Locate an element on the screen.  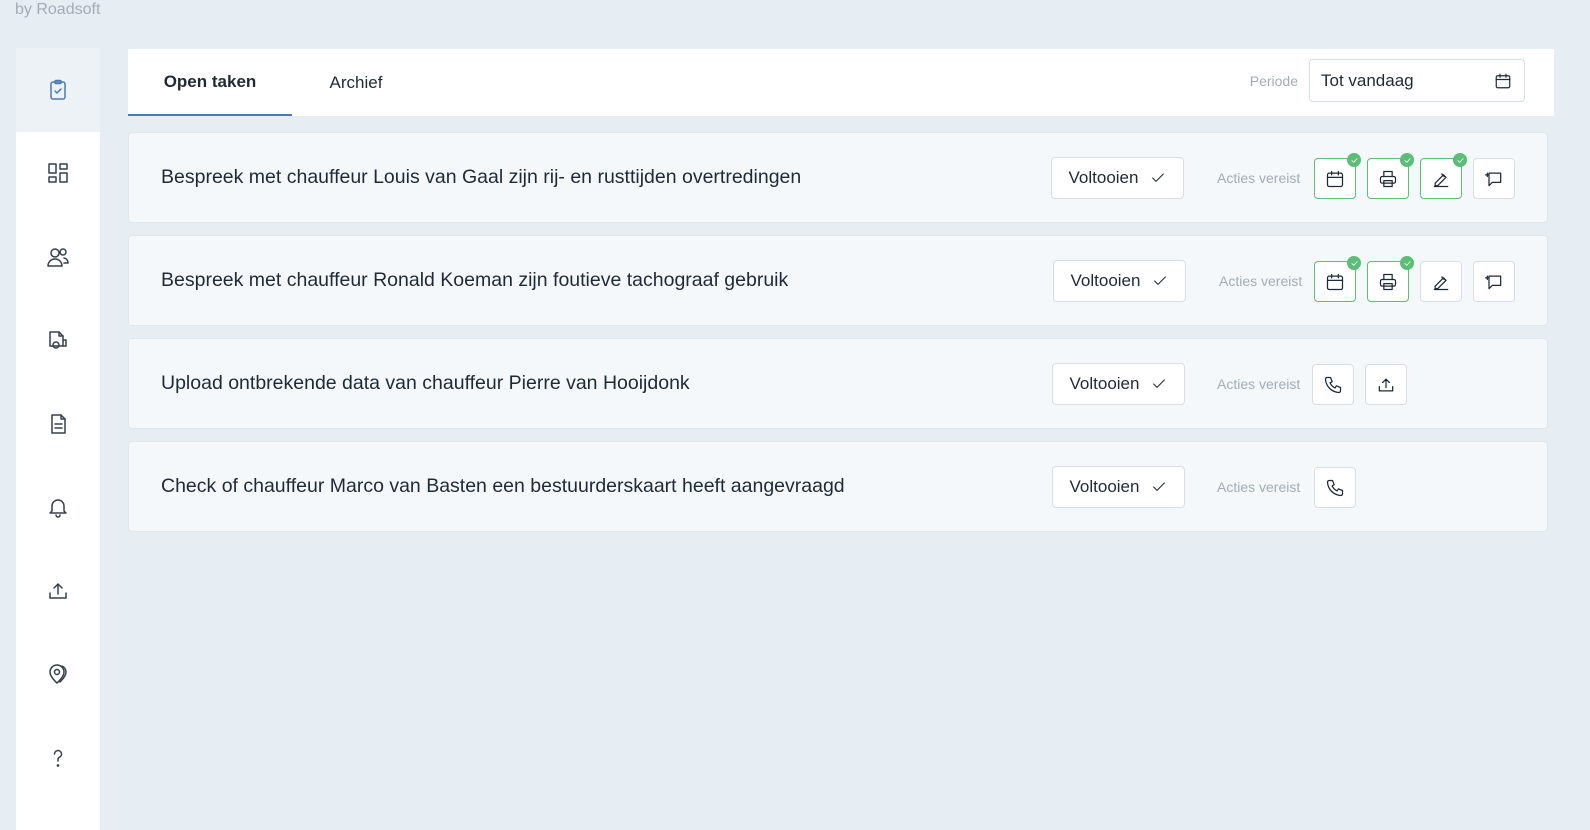
upload-action-button is located at coordinates (1386, 384).